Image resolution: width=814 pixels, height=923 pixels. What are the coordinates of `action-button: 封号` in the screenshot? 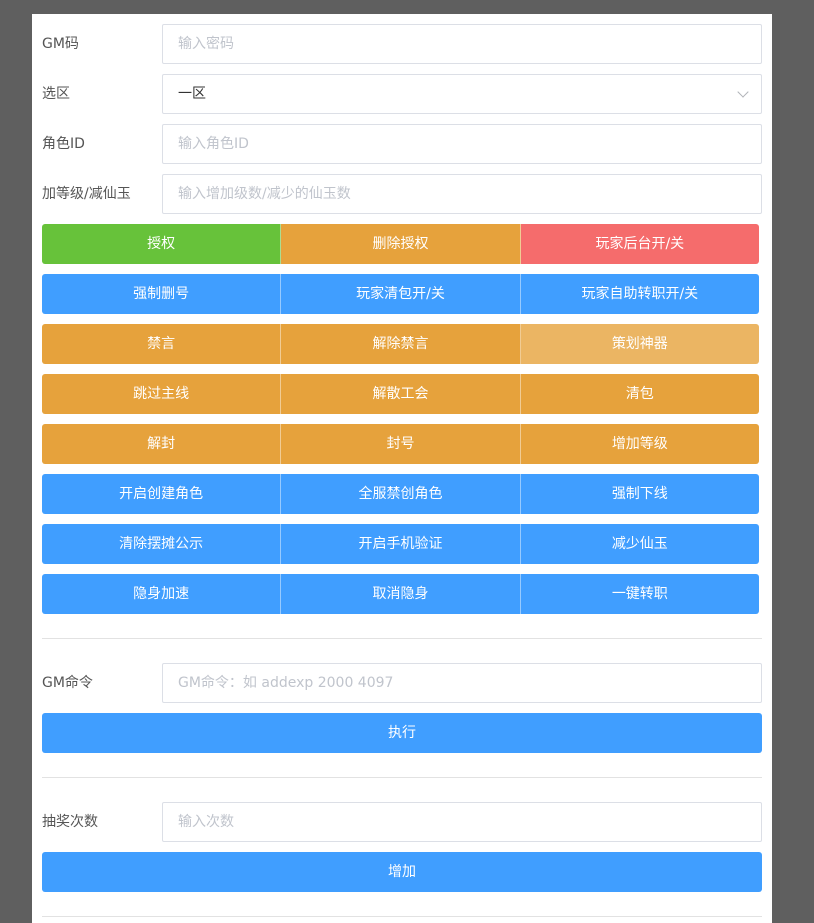 It's located at (401, 444).